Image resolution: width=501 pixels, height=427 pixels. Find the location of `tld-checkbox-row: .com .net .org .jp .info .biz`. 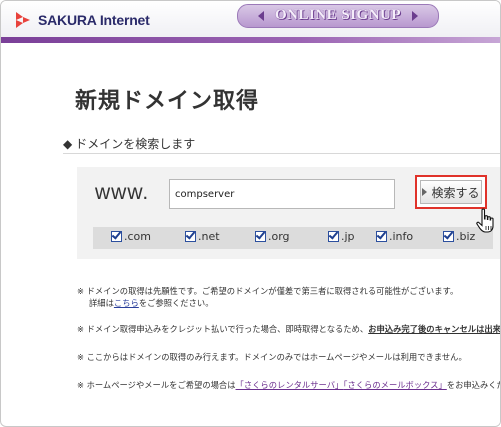

tld-checkbox-row: .com .net .org .jp .info .biz is located at coordinates (293, 238).